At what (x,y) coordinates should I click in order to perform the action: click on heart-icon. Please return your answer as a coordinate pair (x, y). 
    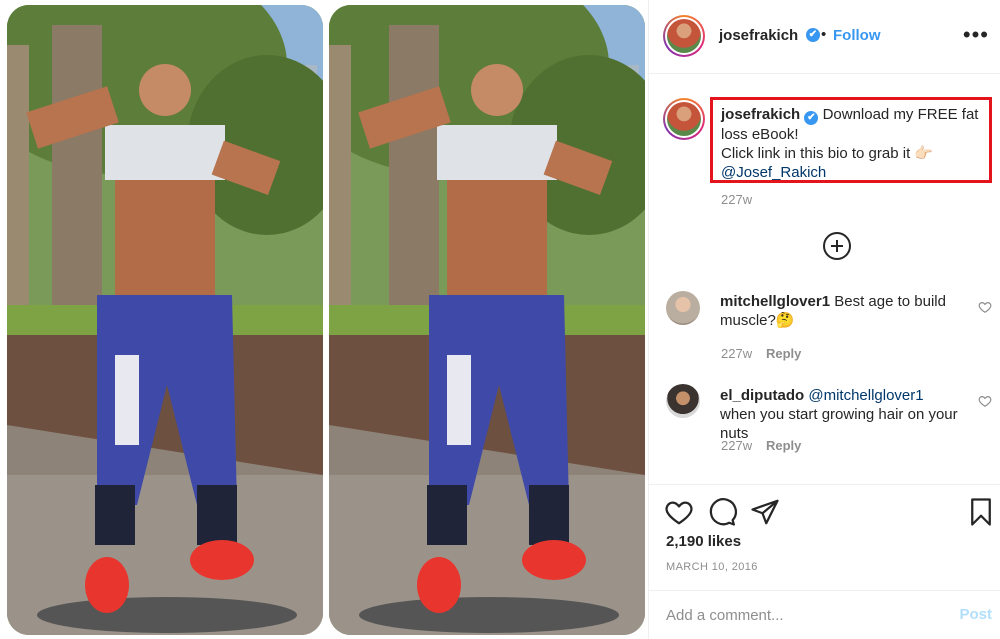
    Looking at the image, I should click on (679, 512).